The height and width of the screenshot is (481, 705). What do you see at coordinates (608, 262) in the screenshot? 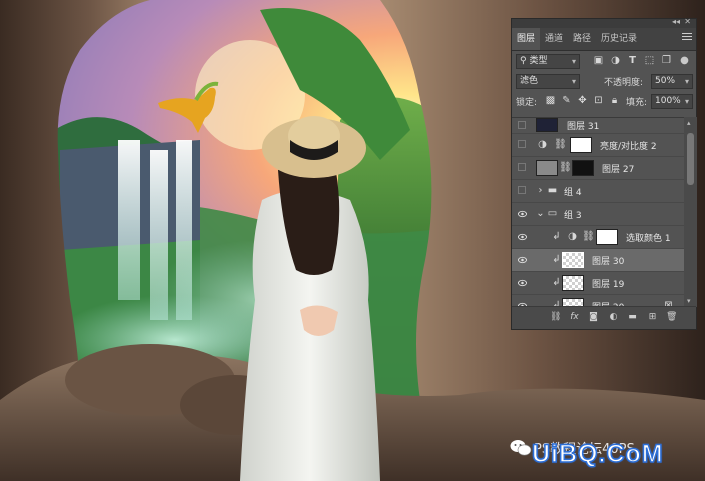
I see `layer-name: 图层 30` at bounding box center [608, 262].